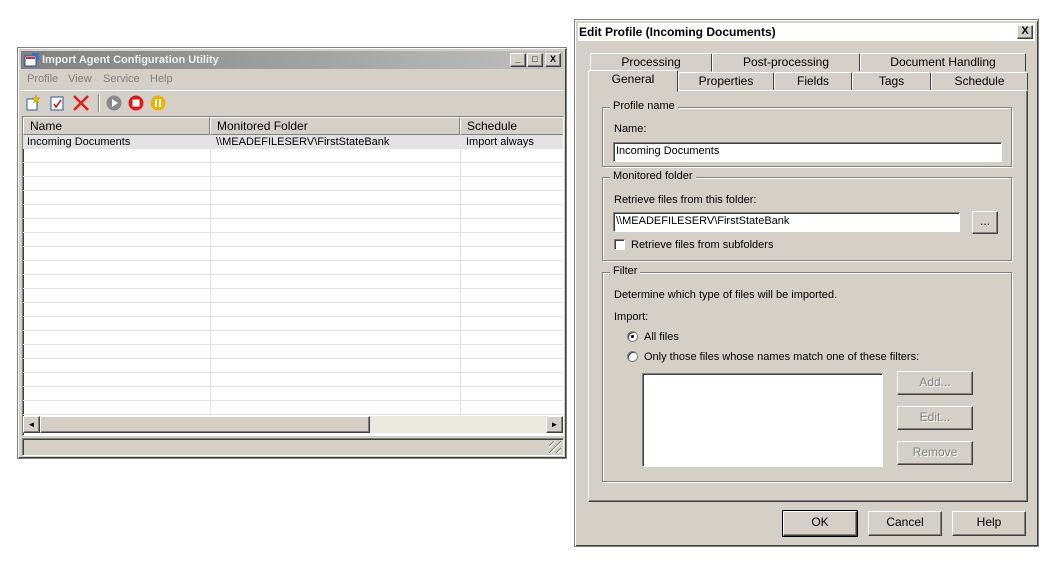 This screenshot has height=569, width=1053. Describe the element at coordinates (161, 79) in the screenshot. I see `menu-help: Help` at that location.